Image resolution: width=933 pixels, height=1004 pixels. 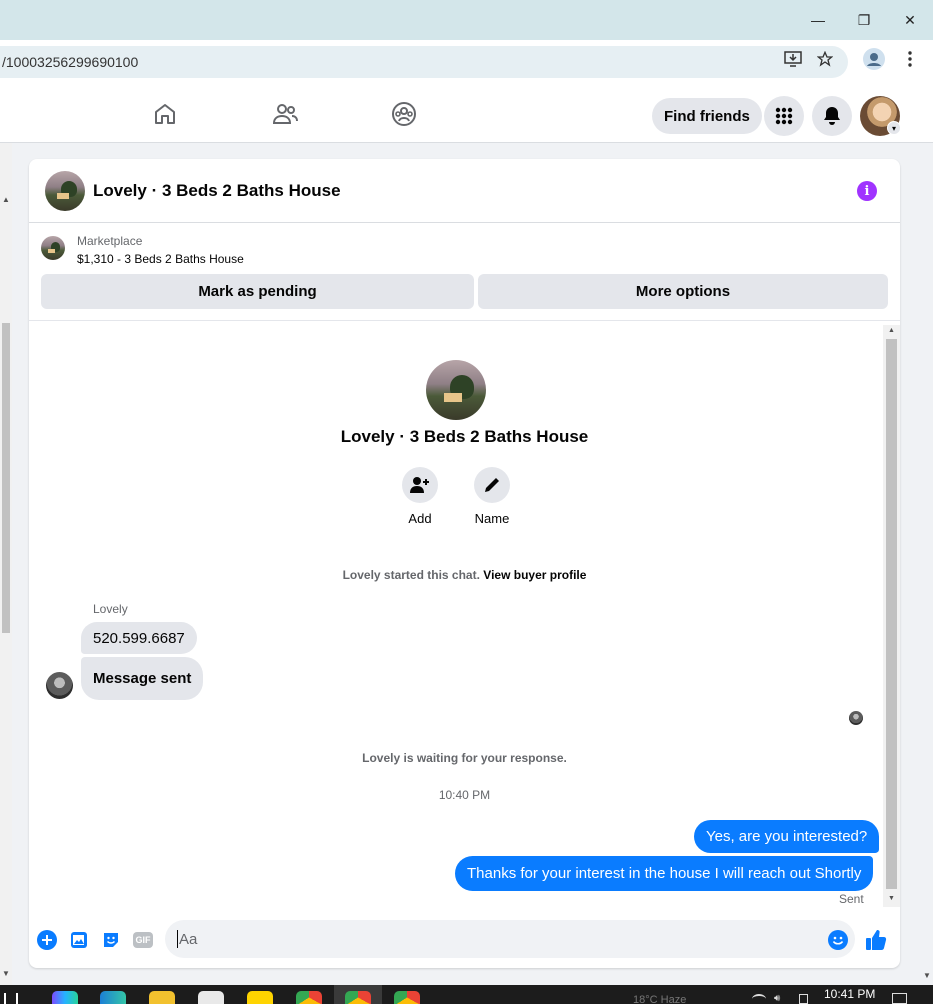 I want to click on bookmark-star-icon, so click(x=825, y=59).